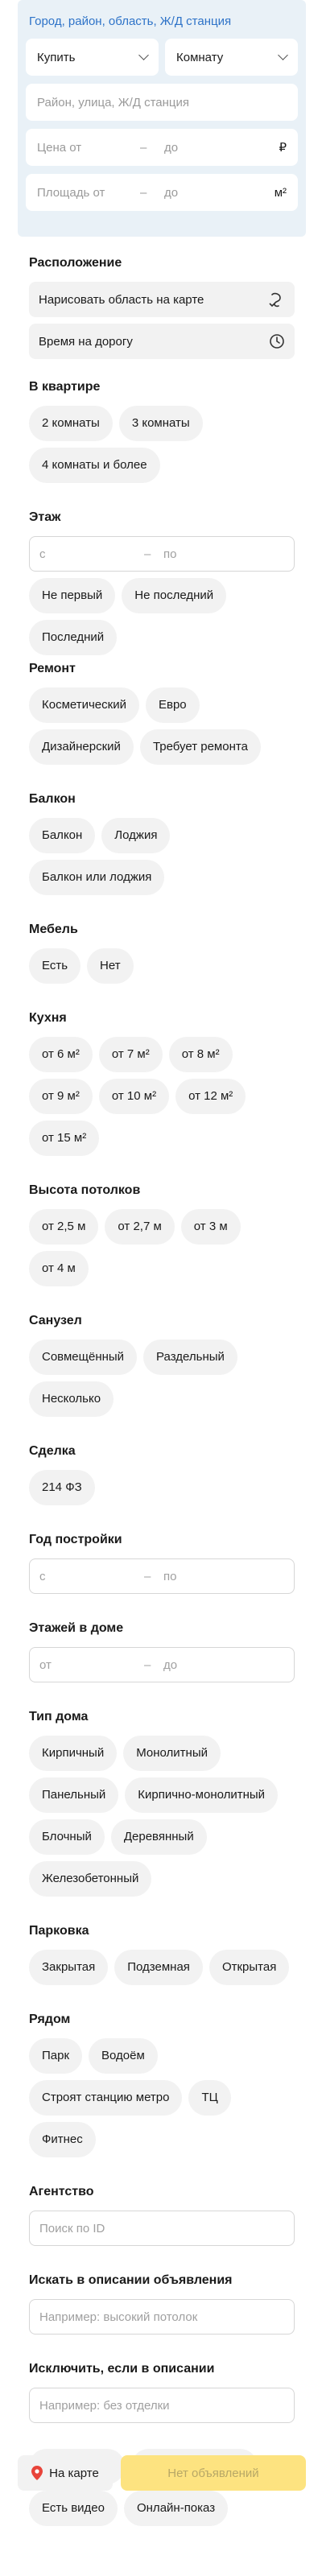 The width and height of the screenshot is (322, 2576). Describe the element at coordinates (91, 554) in the screenshot. I see `floor-from-input: с` at that location.